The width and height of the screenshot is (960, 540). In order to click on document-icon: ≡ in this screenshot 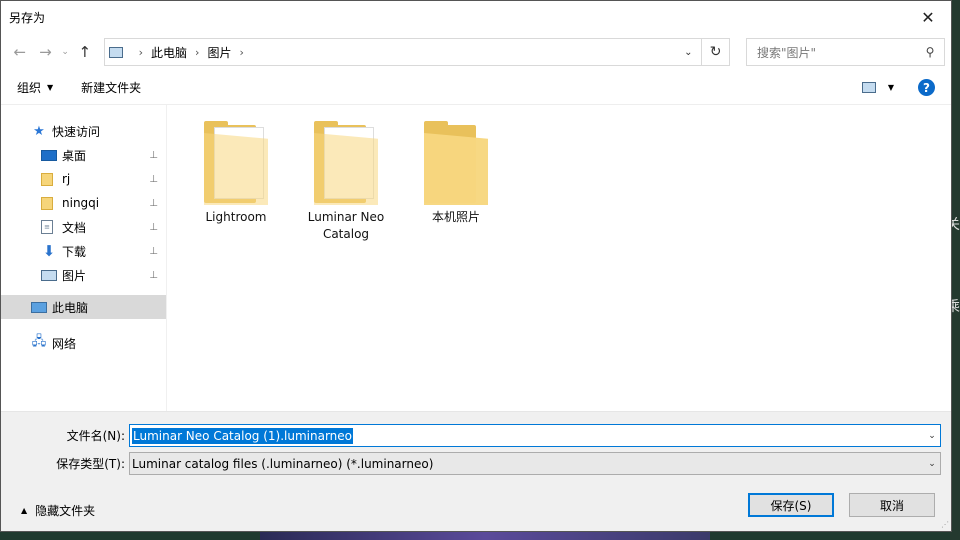, I will do `click(47, 227)`.